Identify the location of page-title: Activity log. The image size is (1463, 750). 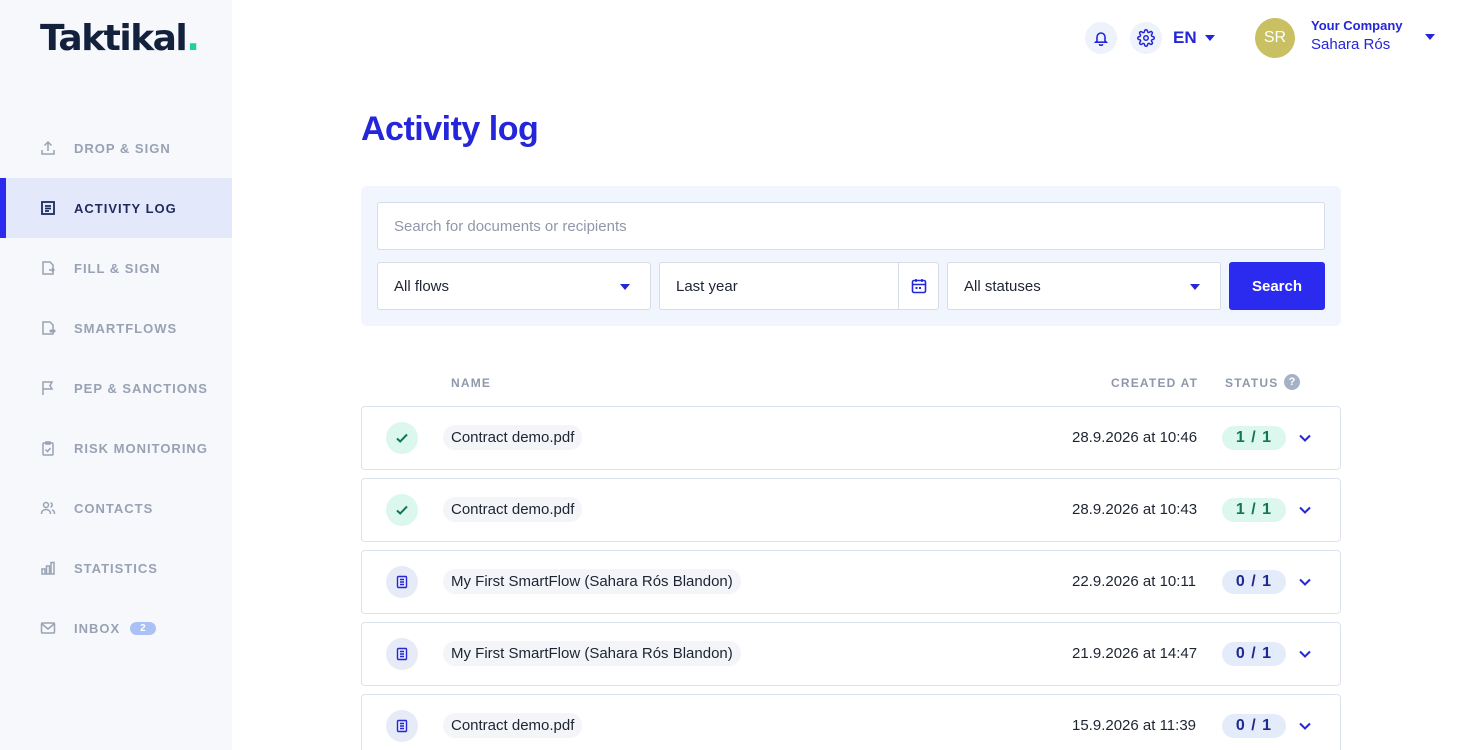
(450, 129).